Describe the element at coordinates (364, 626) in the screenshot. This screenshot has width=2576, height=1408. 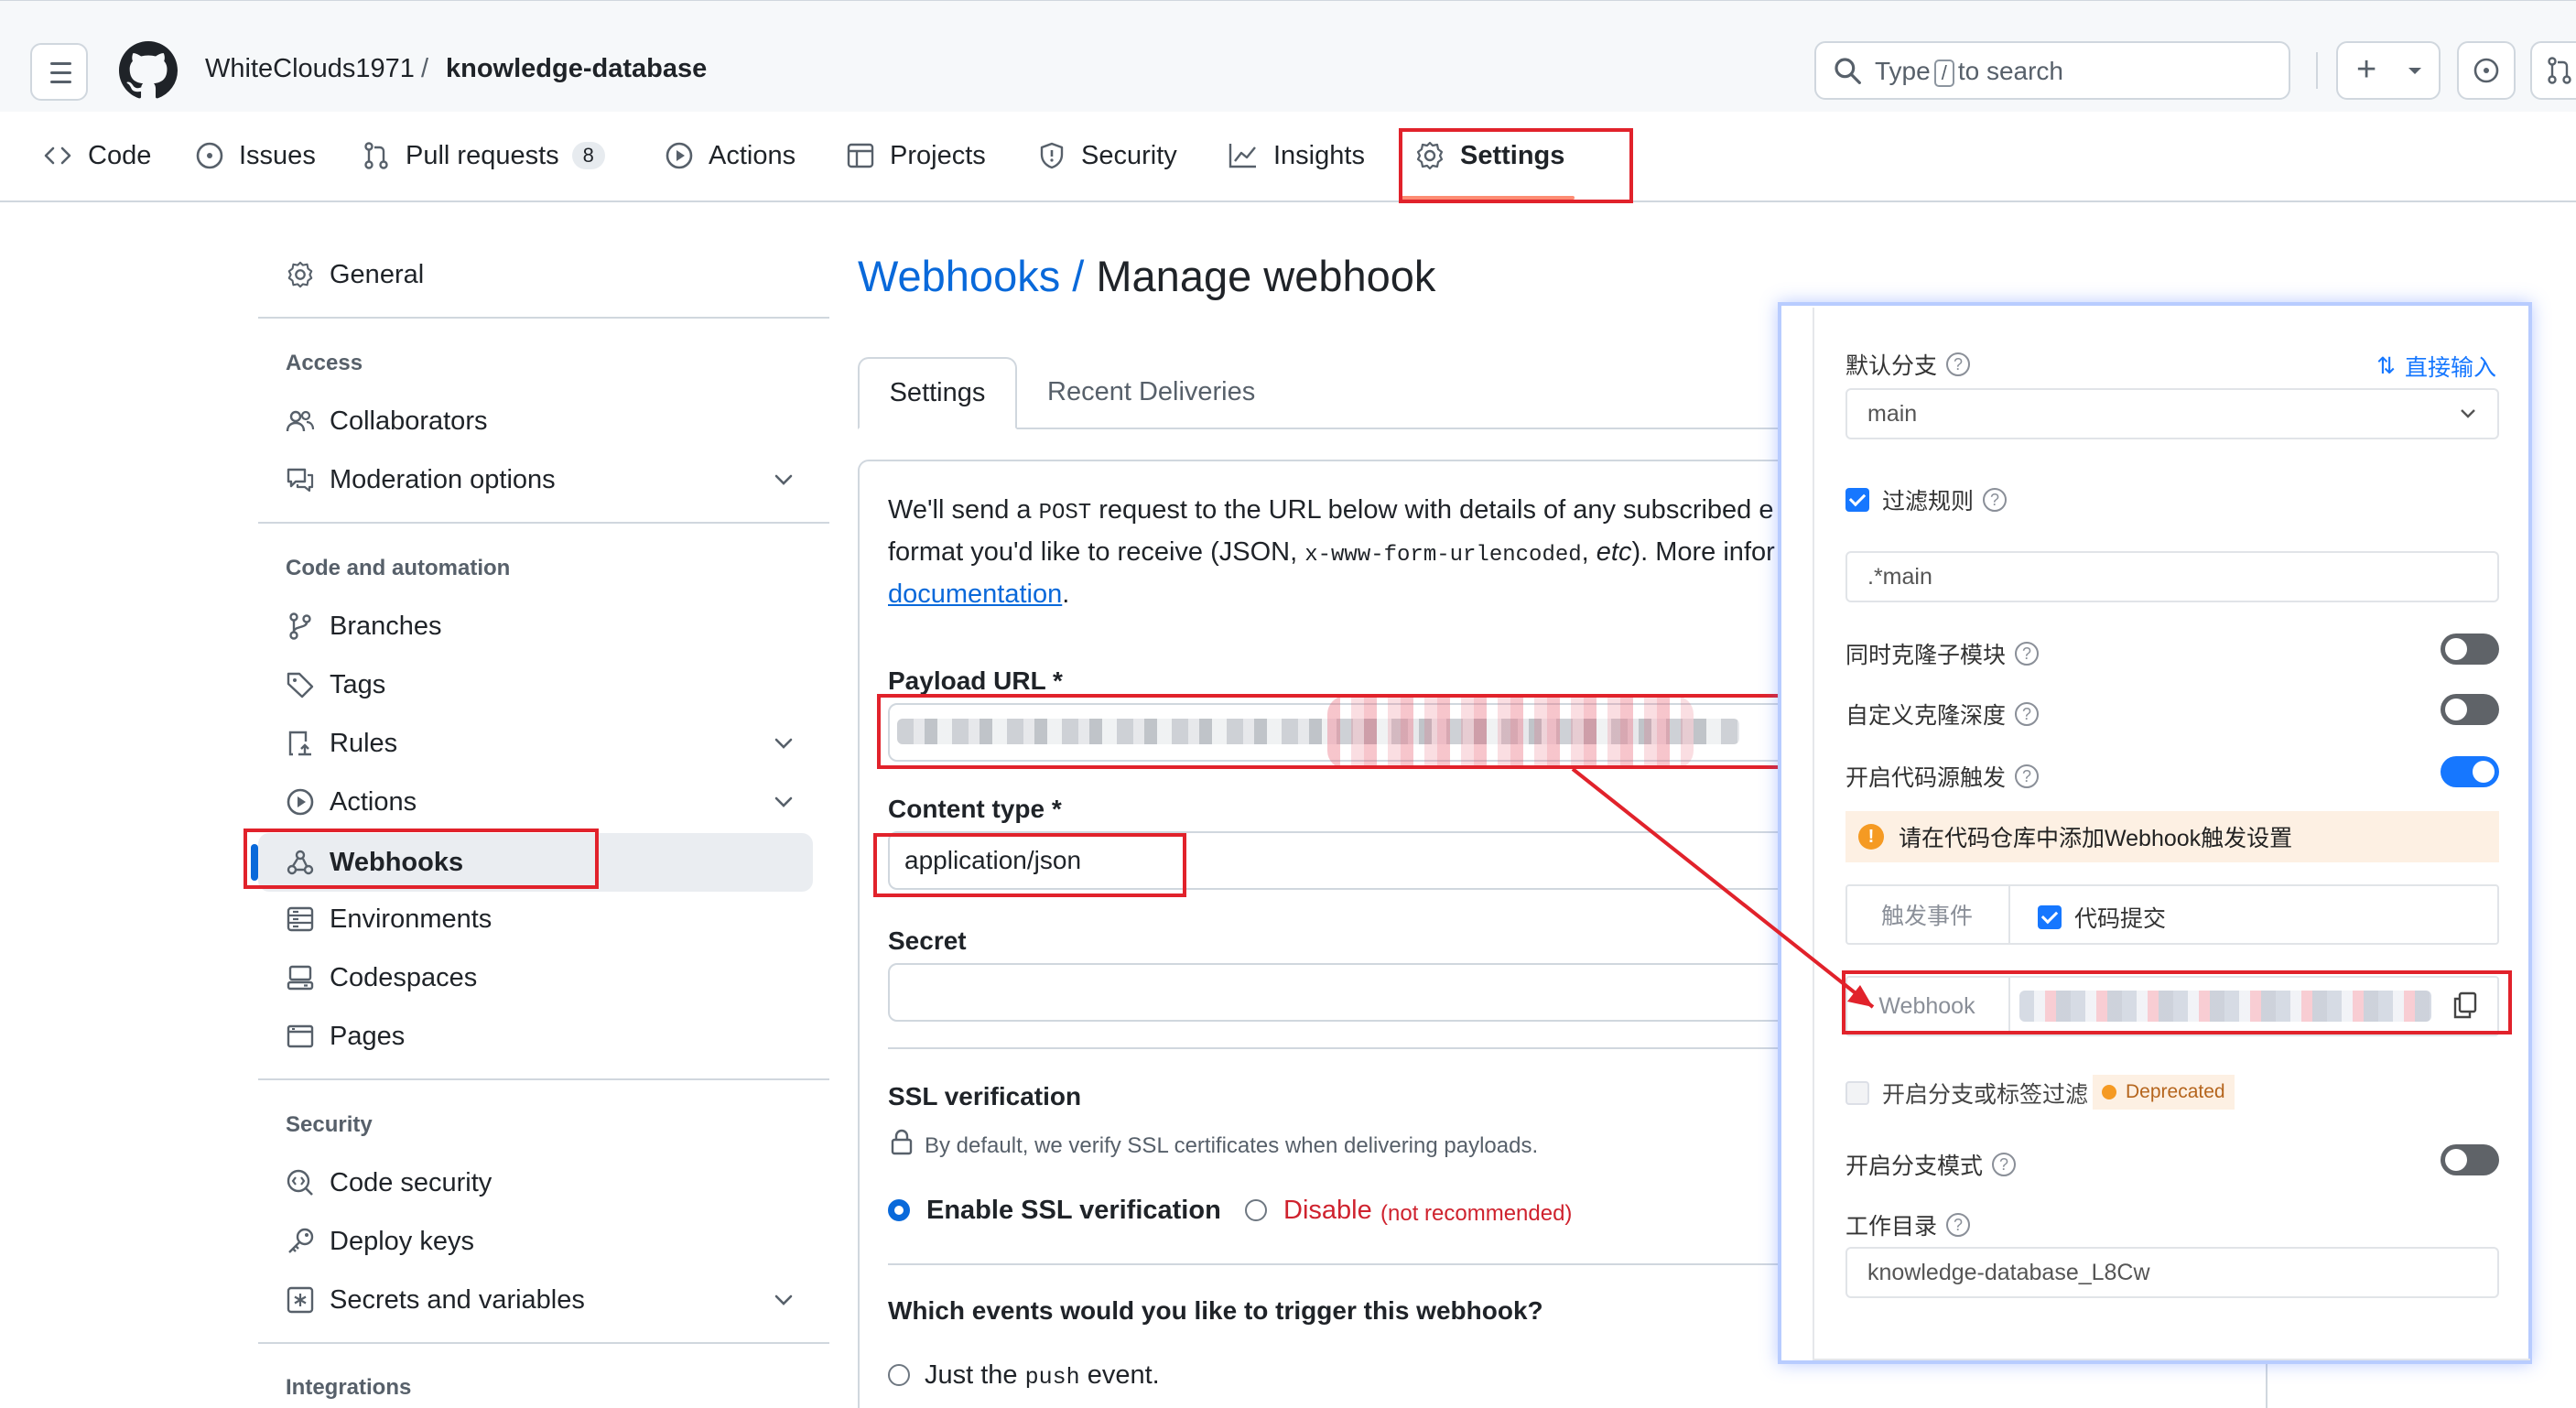
I see `sidebar-item-branches: Branches` at that location.